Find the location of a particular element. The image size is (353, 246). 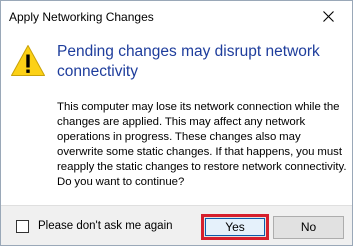

close-icon is located at coordinates (328, 16).